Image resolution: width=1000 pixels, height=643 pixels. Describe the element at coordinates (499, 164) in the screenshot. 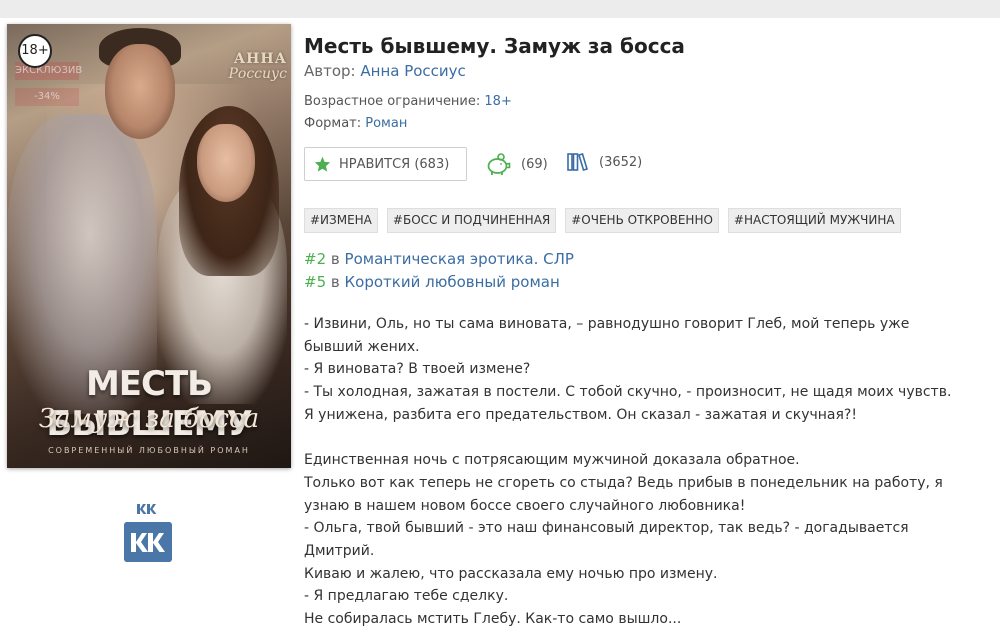

I see `piggy-bank-icon` at that location.